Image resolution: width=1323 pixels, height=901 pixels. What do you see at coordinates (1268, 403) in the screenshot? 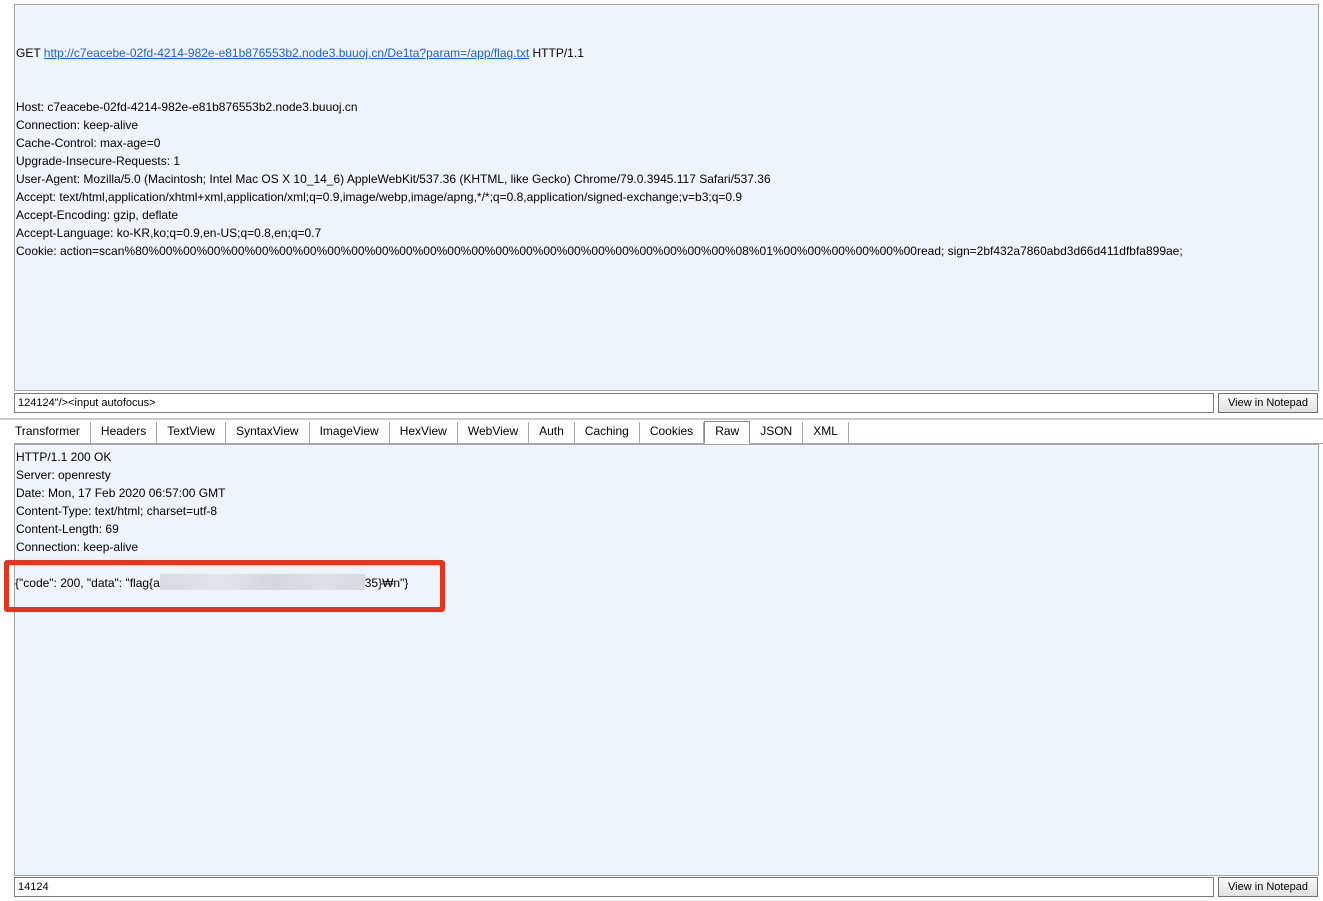
I see `request-view-in-notepad-button: View in Notepad` at bounding box center [1268, 403].